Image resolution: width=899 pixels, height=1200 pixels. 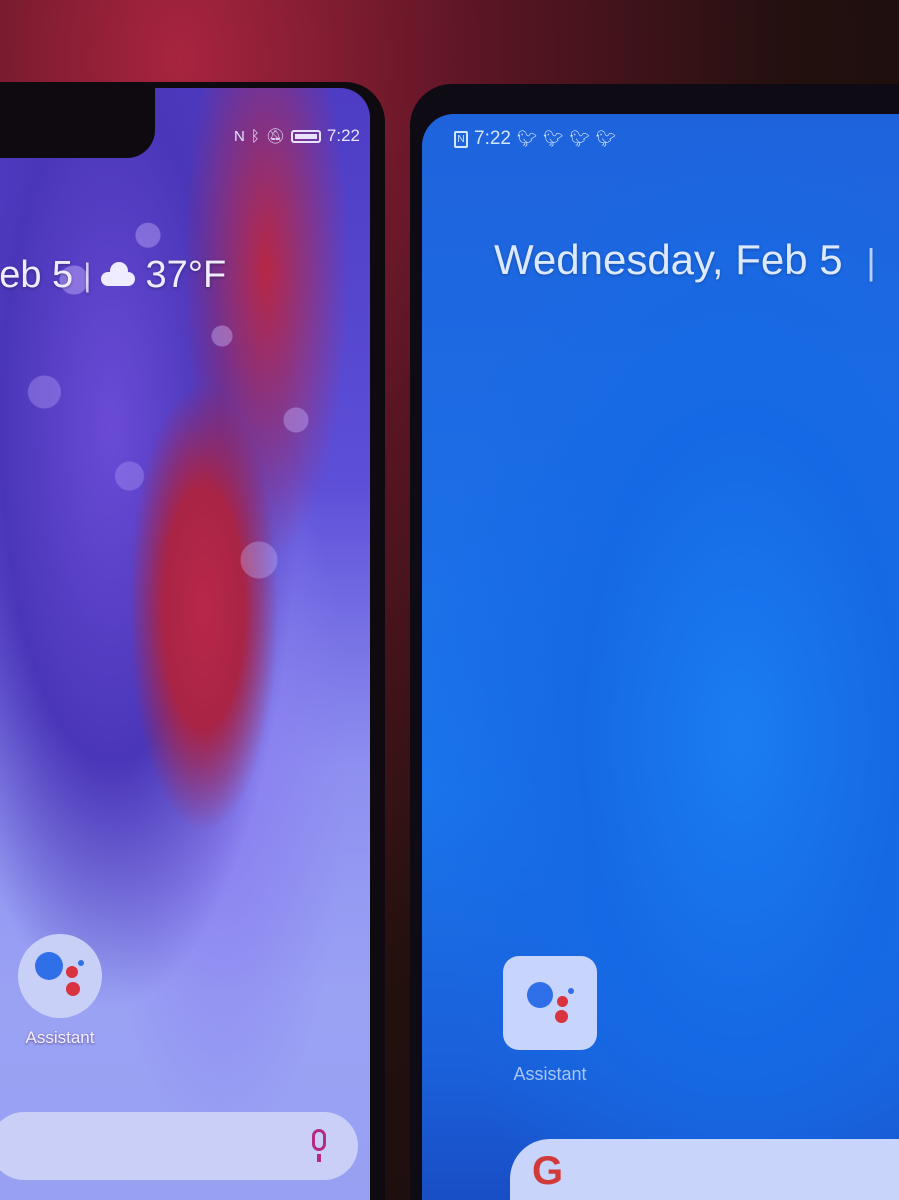 I want to click on left-status-bar: N ᛒ 🔕︎ 7:22, so click(x=297, y=136).